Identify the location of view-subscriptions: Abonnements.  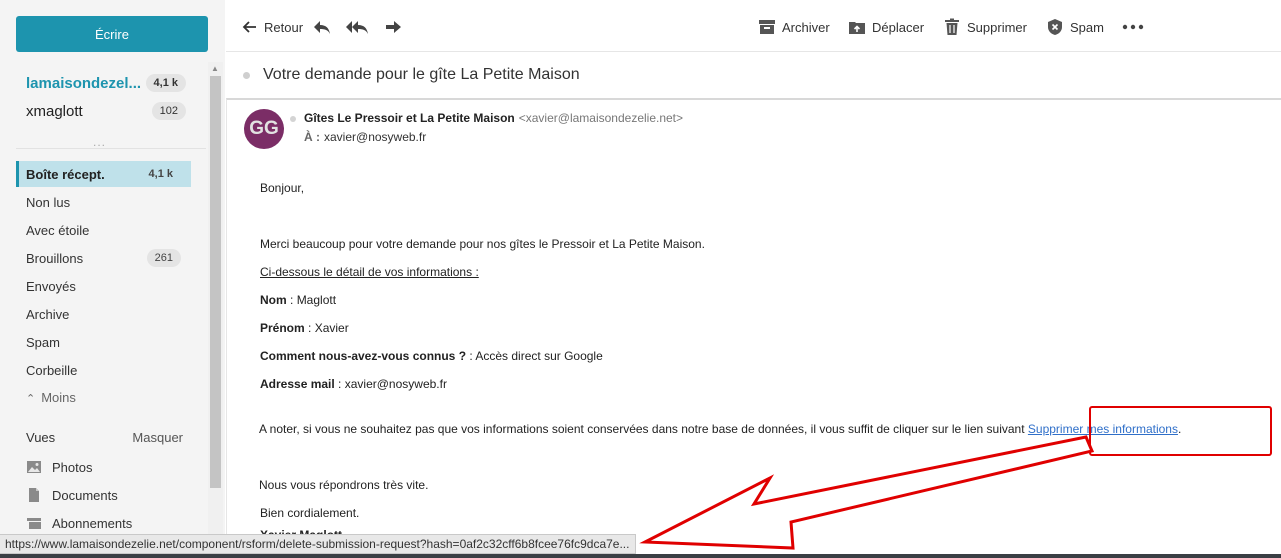
(79, 523).